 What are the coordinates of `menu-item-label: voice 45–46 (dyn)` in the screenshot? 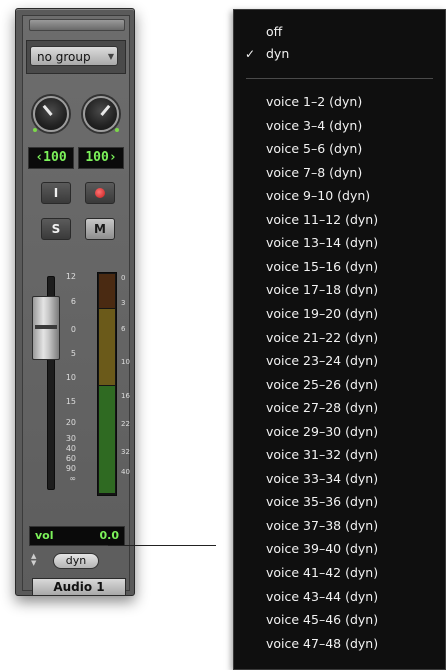 It's located at (322, 620).